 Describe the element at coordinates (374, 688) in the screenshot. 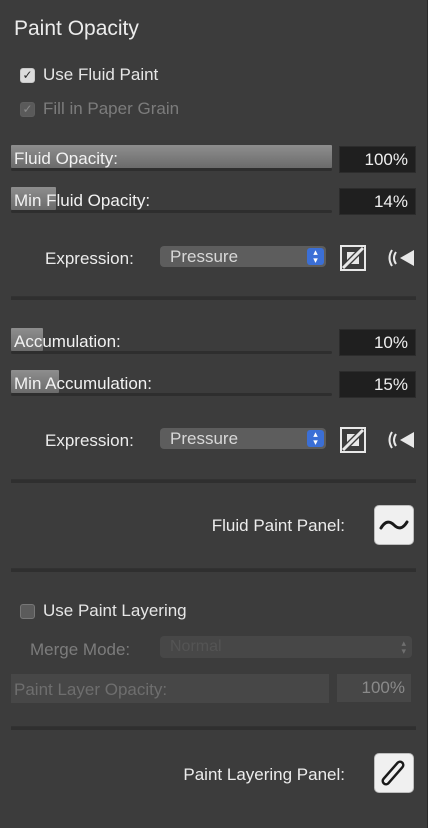

I see `paint-layer-opacity-field: 100%` at that location.